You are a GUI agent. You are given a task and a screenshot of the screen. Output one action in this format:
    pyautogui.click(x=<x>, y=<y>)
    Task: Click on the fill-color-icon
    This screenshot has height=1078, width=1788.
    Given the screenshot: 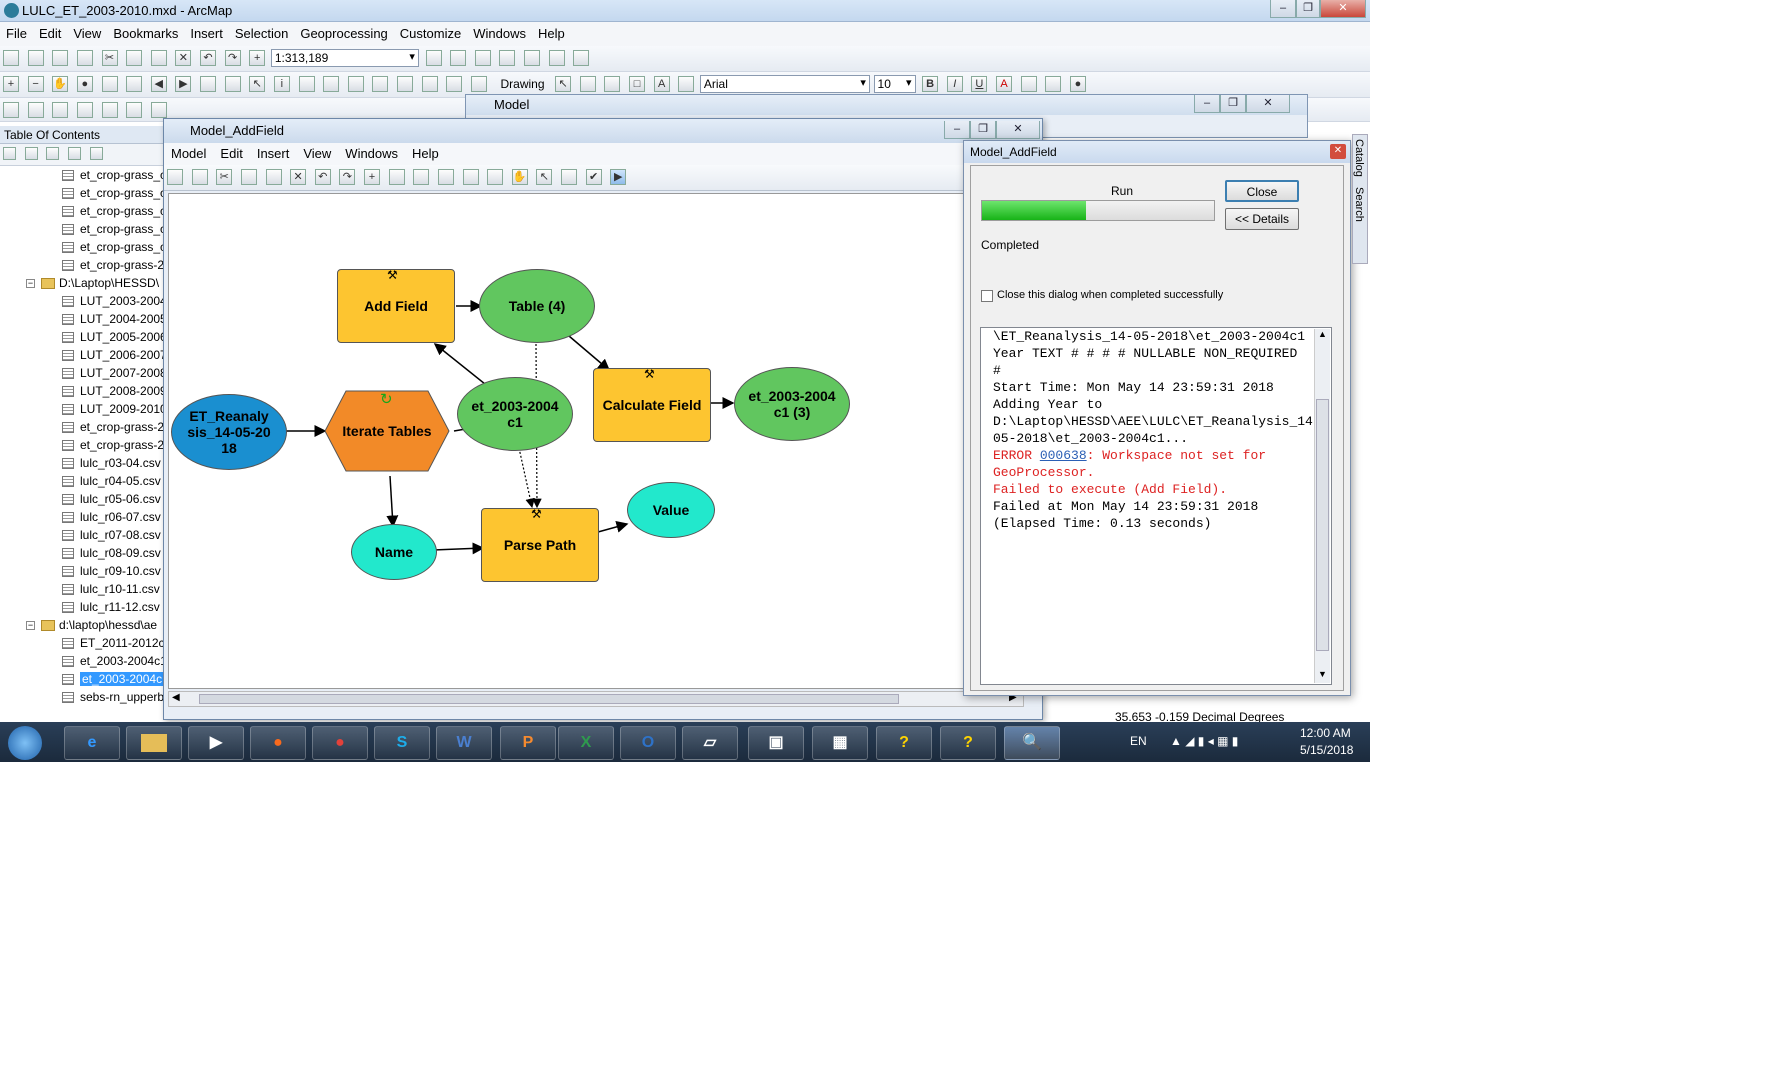 What is the action you would take?
    pyautogui.click(x=1028, y=84)
    